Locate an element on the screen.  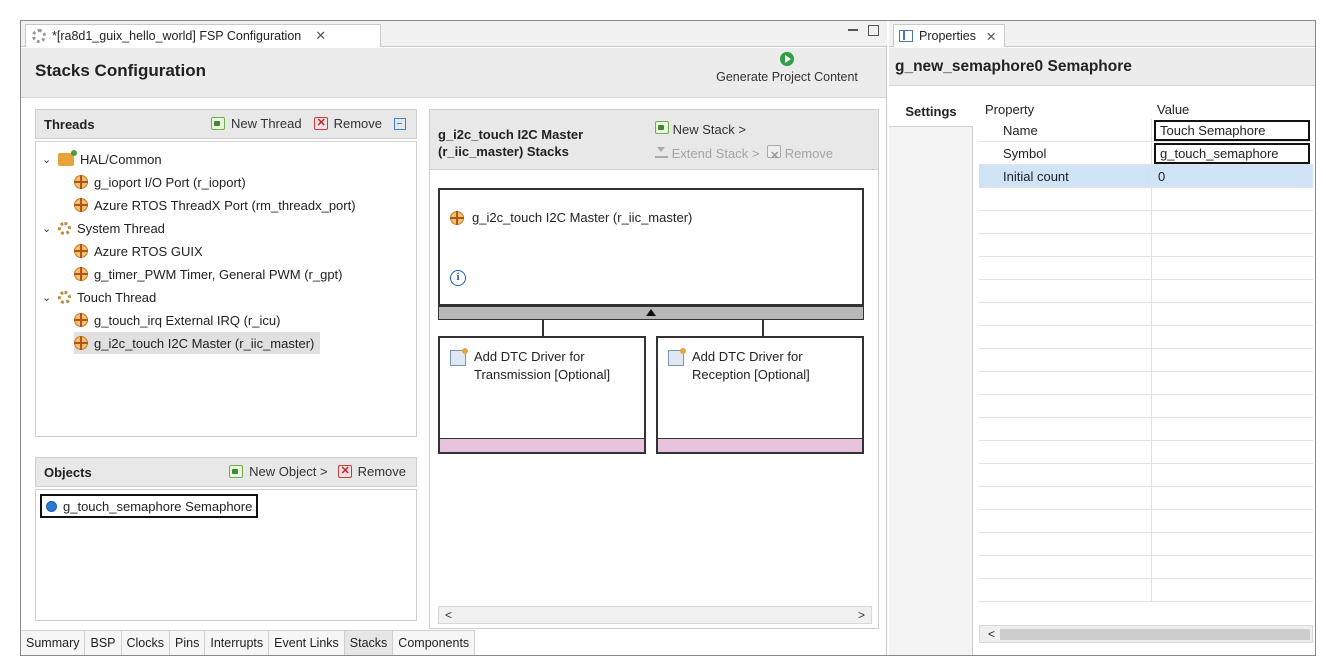
tab-summary: Summary is located at coordinates (53, 643).